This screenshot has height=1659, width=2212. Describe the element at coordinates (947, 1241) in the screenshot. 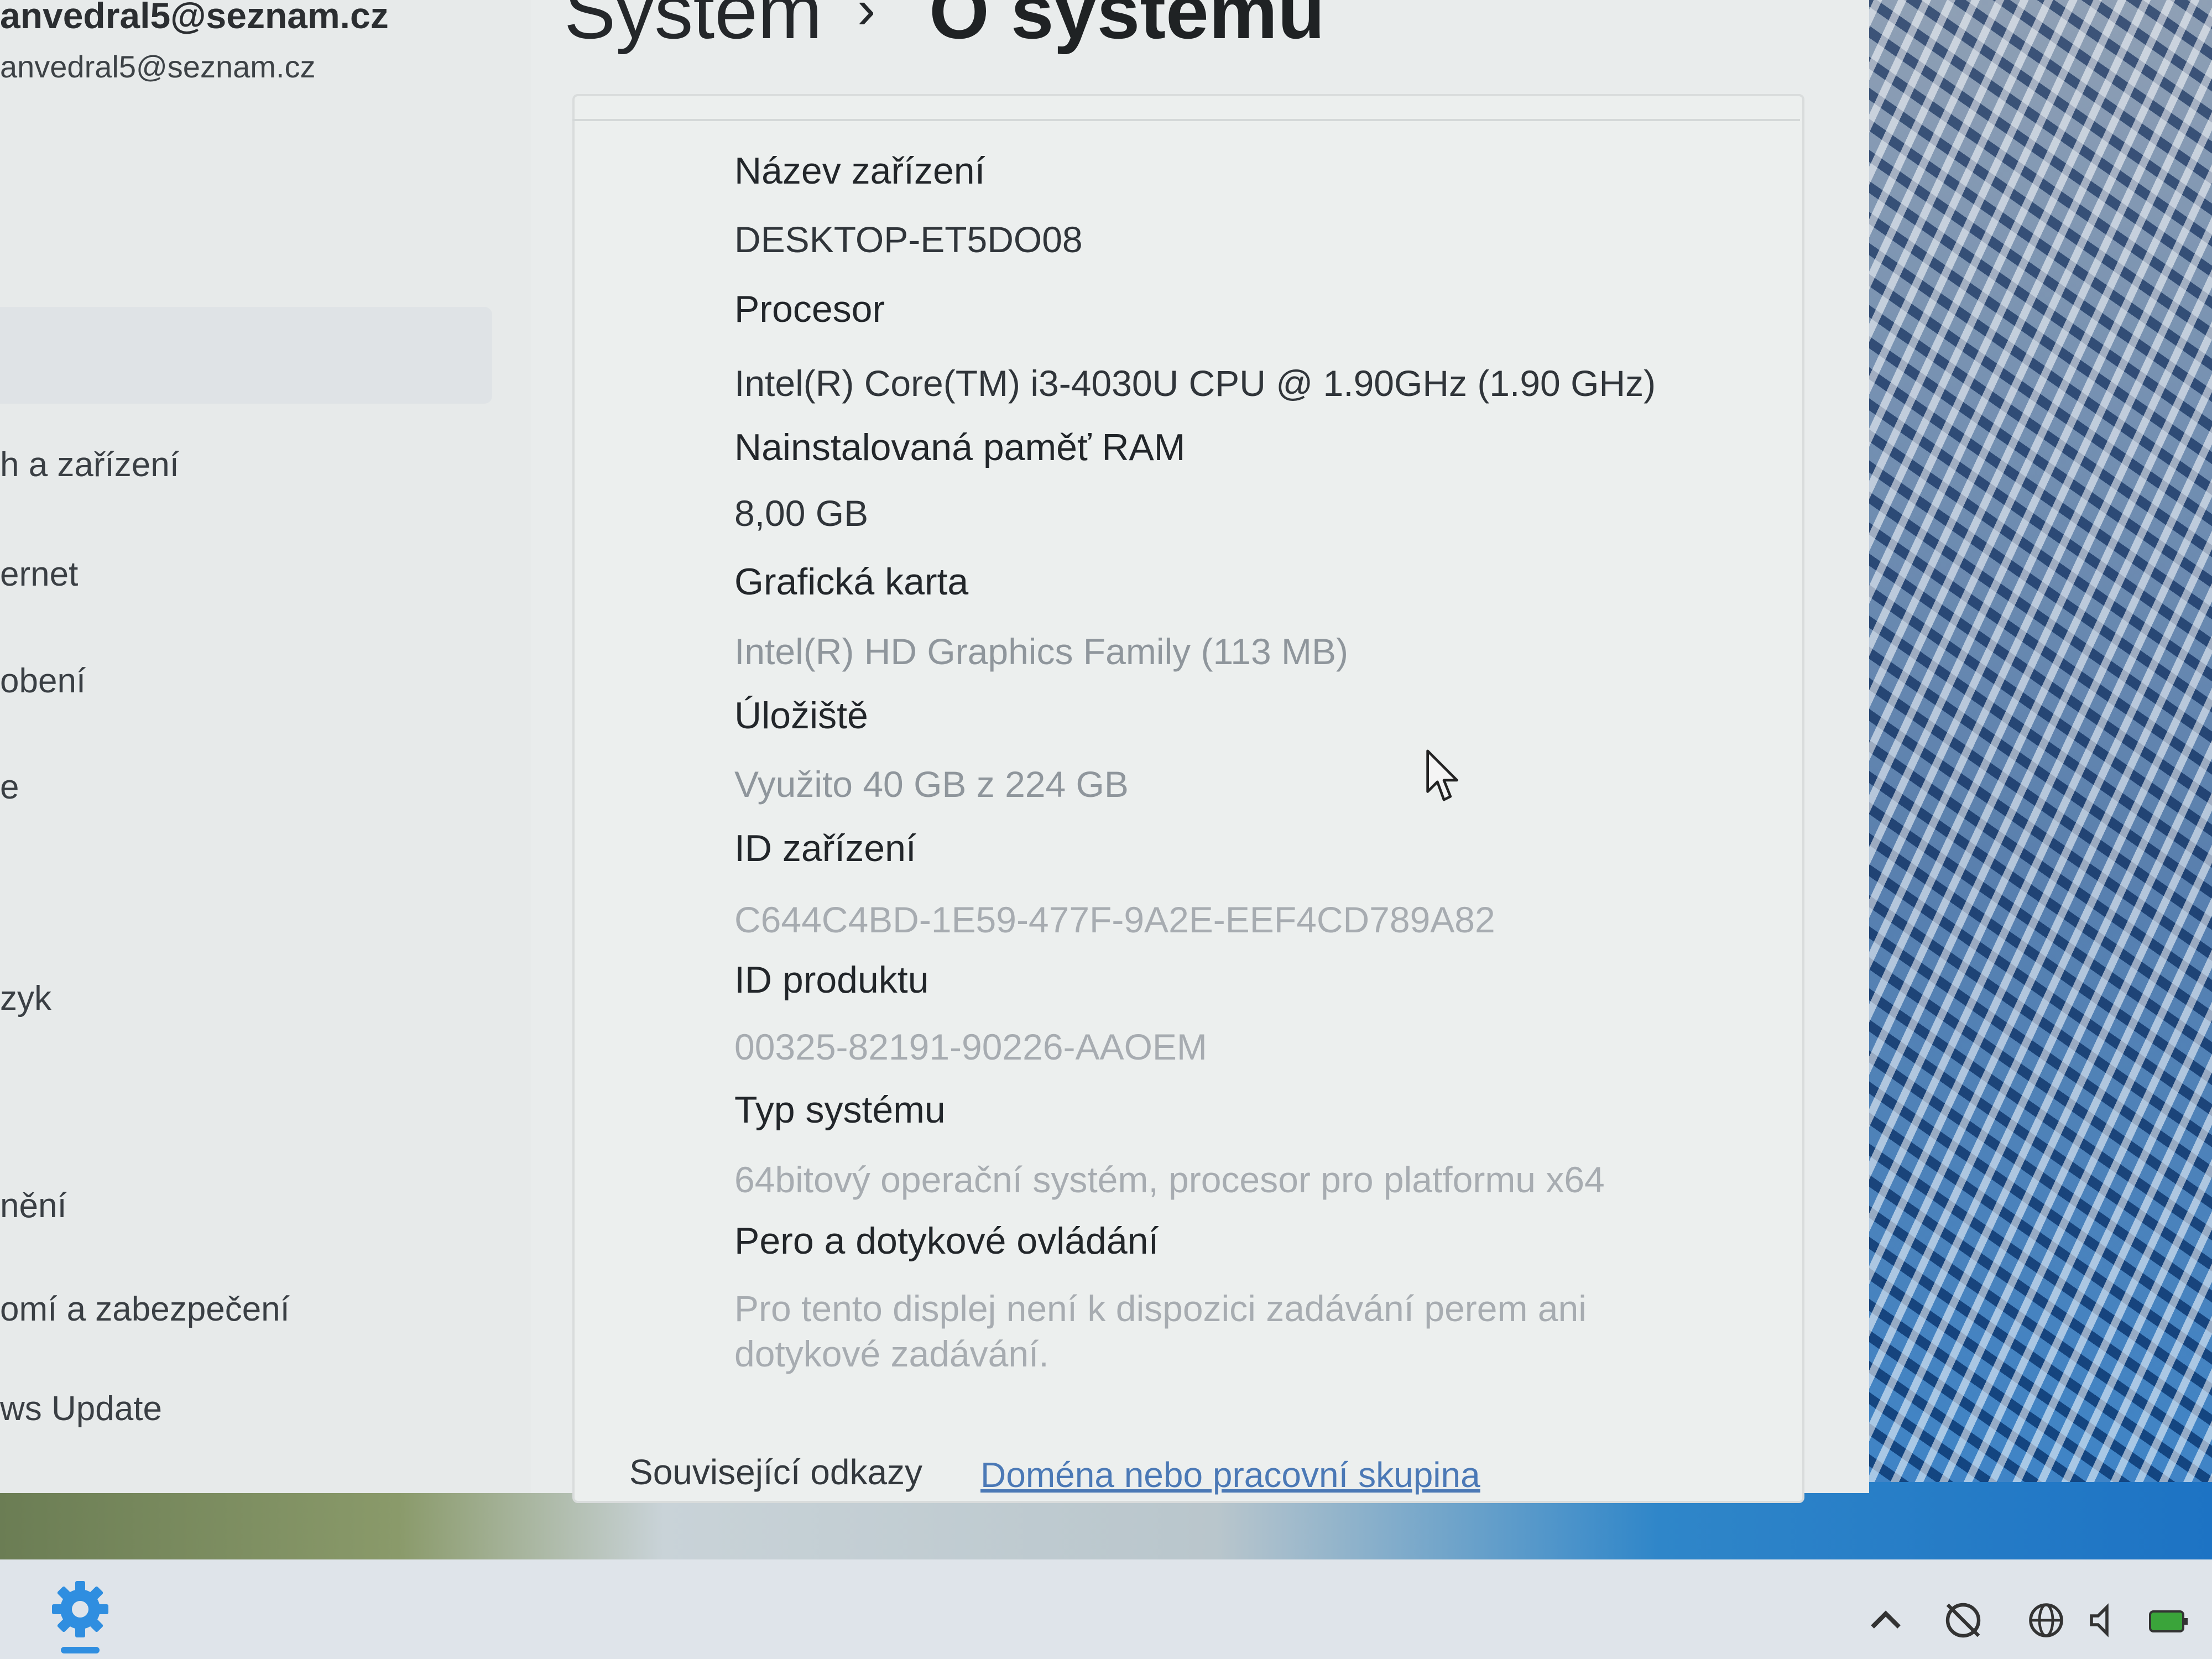

I see `pen-touch-label: Pero a dotykové ovládání` at that location.